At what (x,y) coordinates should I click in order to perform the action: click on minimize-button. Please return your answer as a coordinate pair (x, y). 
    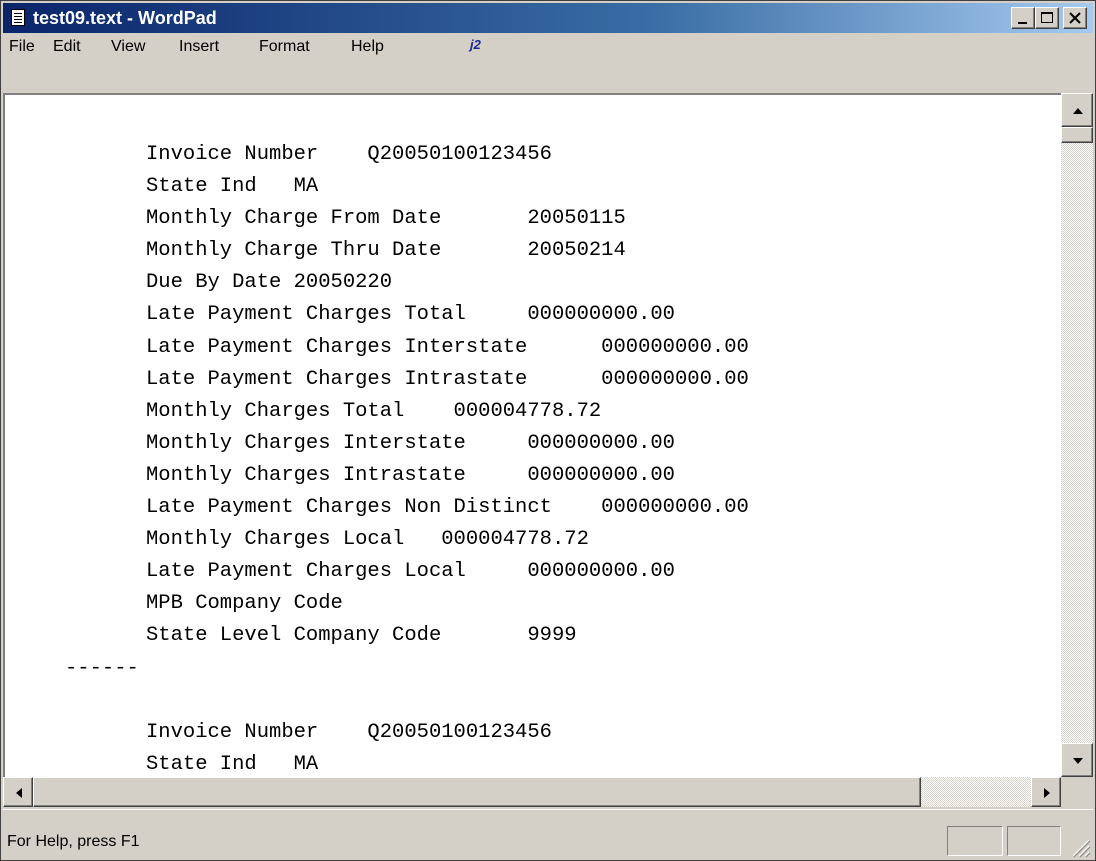
    Looking at the image, I should click on (1023, 18).